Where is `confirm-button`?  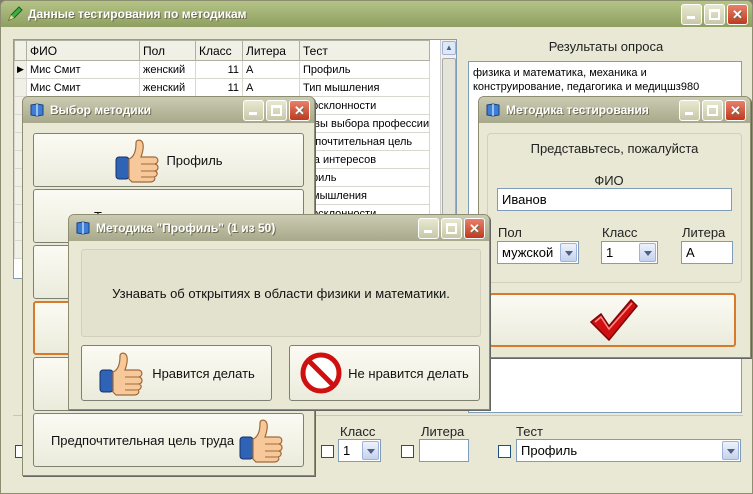 confirm-button is located at coordinates (612, 320).